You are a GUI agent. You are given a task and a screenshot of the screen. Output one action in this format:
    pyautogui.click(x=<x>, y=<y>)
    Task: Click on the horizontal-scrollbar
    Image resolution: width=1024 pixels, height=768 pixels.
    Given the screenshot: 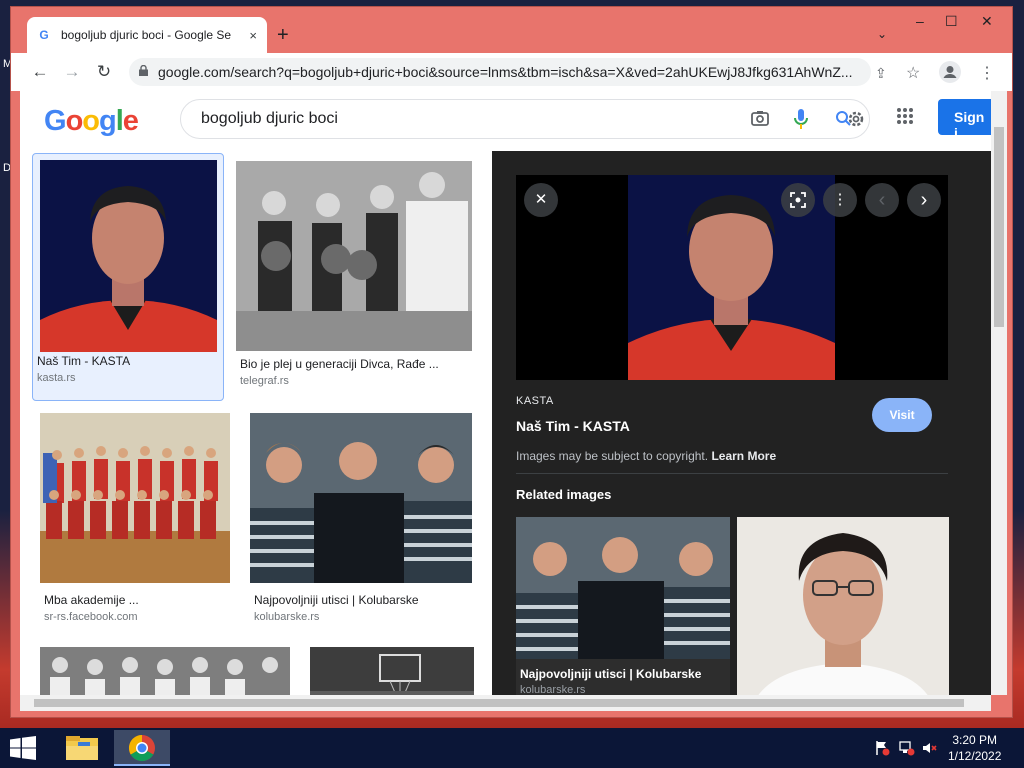 What is the action you would take?
    pyautogui.click(x=505, y=703)
    